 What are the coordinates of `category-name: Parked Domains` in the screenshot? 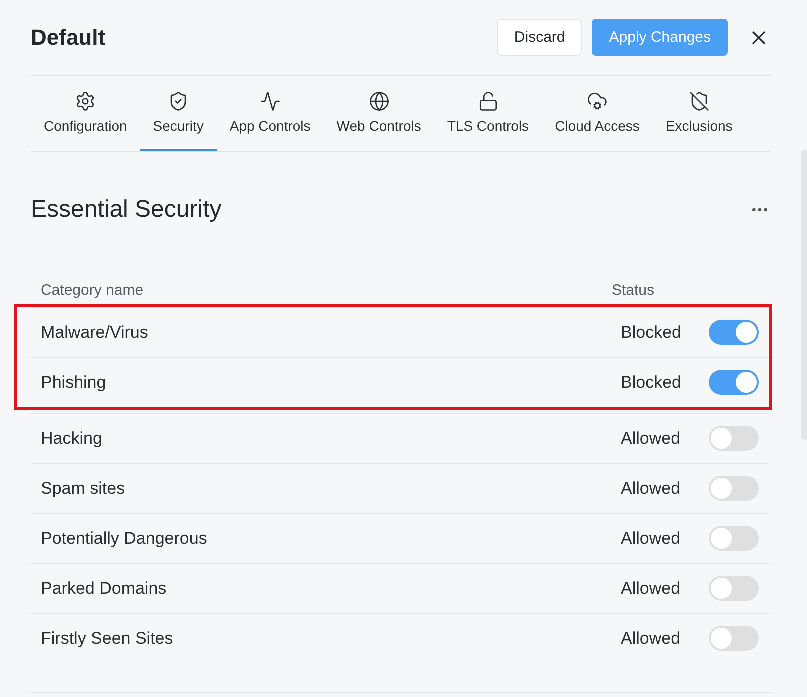 It's located at (104, 588).